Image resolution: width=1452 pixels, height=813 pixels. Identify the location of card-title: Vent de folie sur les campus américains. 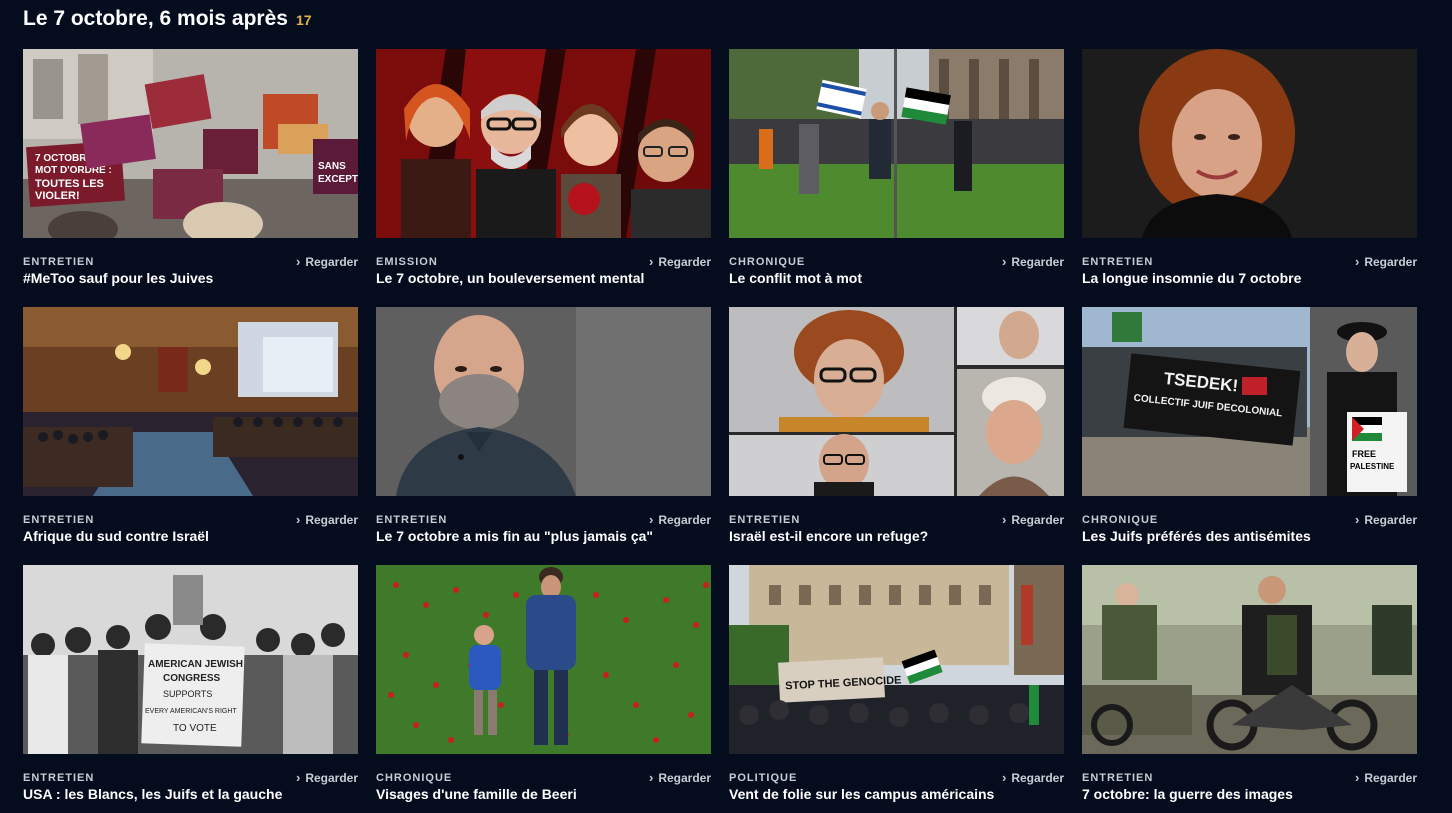
(896, 794).